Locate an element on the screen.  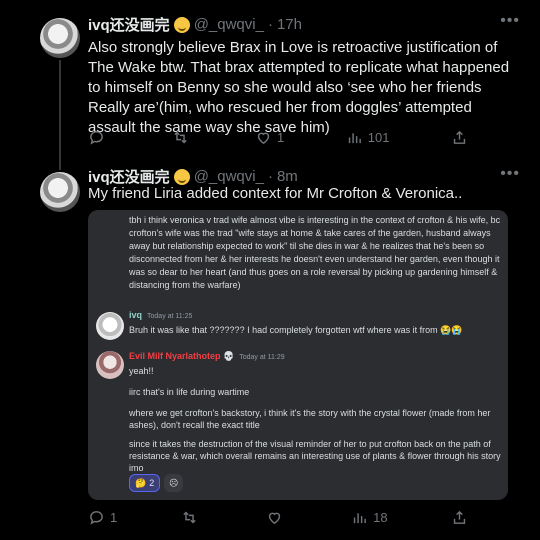
tweet-actions: 1 101 is located at coordinates (278, 137).